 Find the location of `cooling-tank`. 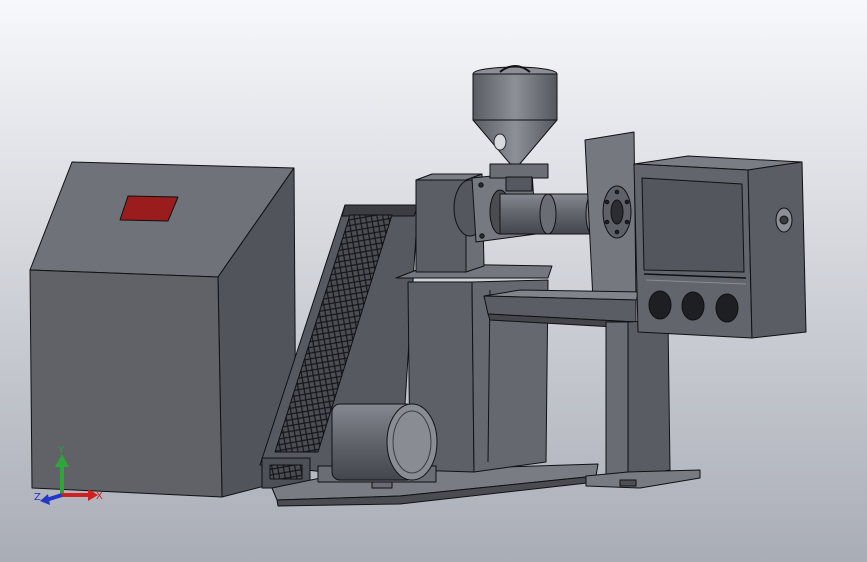

cooling-tank is located at coordinates (720, 247).